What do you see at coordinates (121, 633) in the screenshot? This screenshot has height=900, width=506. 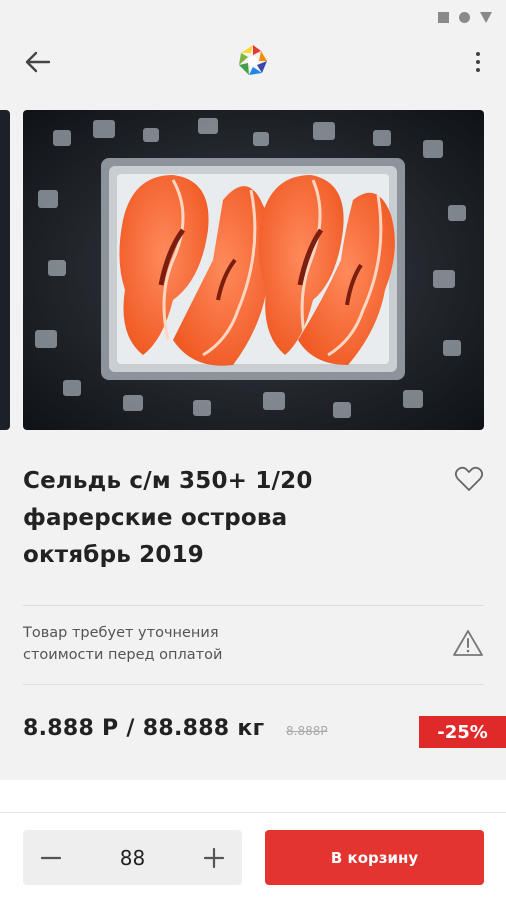 I see `notice-line: Товар требует уточнения` at bounding box center [121, 633].